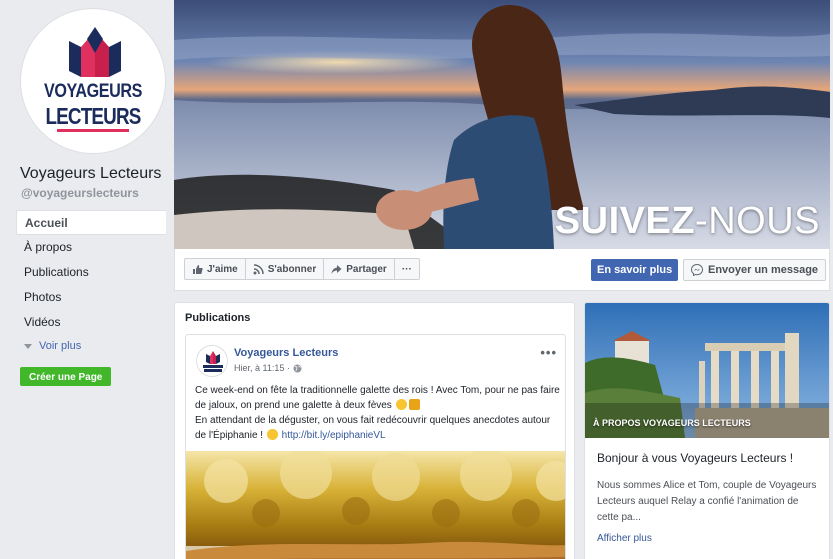  I want to click on page-username: @voyageurslecteurs, so click(80, 193).